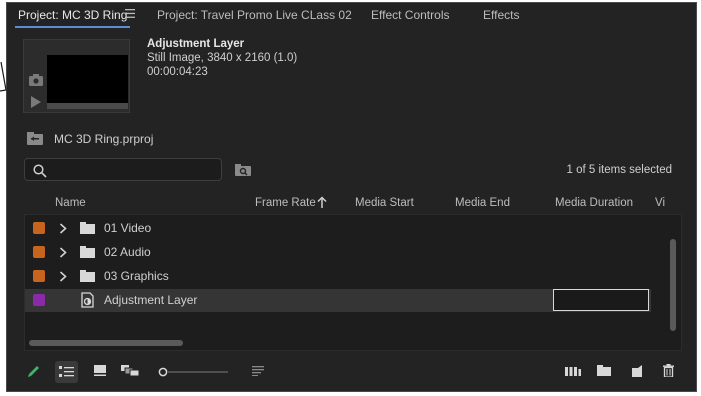 The height and width of the screenshot is (396, 701). I want to click on preview-video-frame, so click(87, 79).